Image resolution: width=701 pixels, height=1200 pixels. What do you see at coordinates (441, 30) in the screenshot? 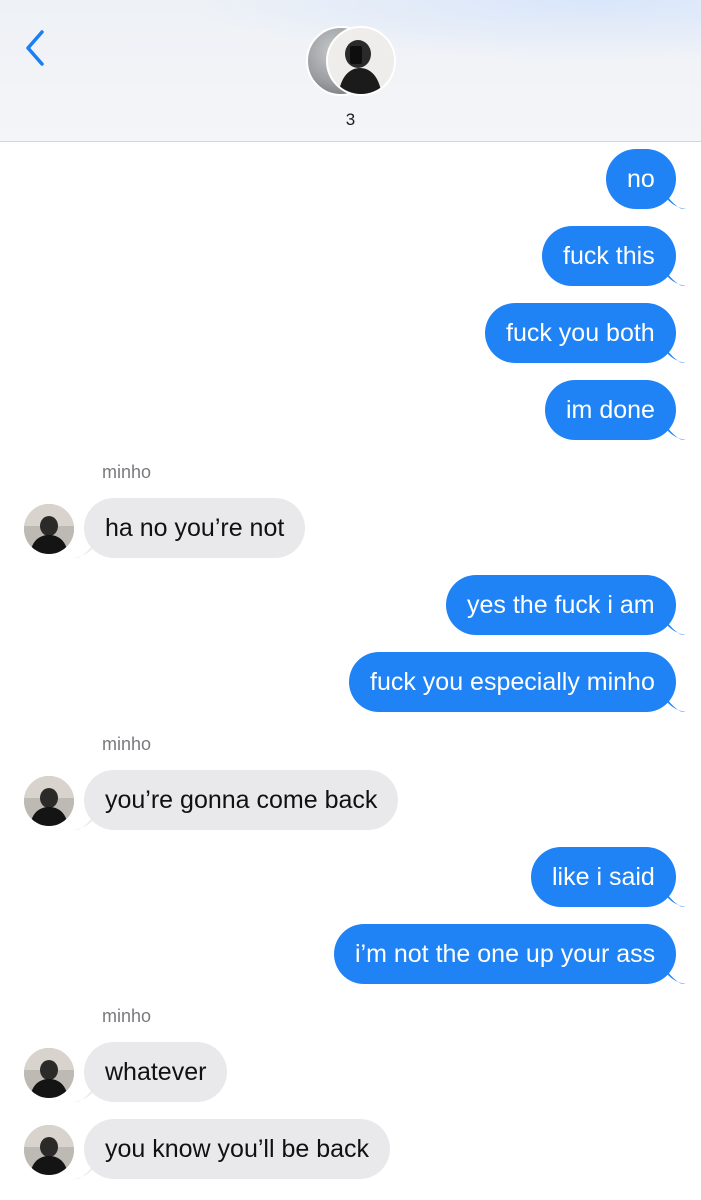
I see `header-glow` at bounding box center [441, 30].